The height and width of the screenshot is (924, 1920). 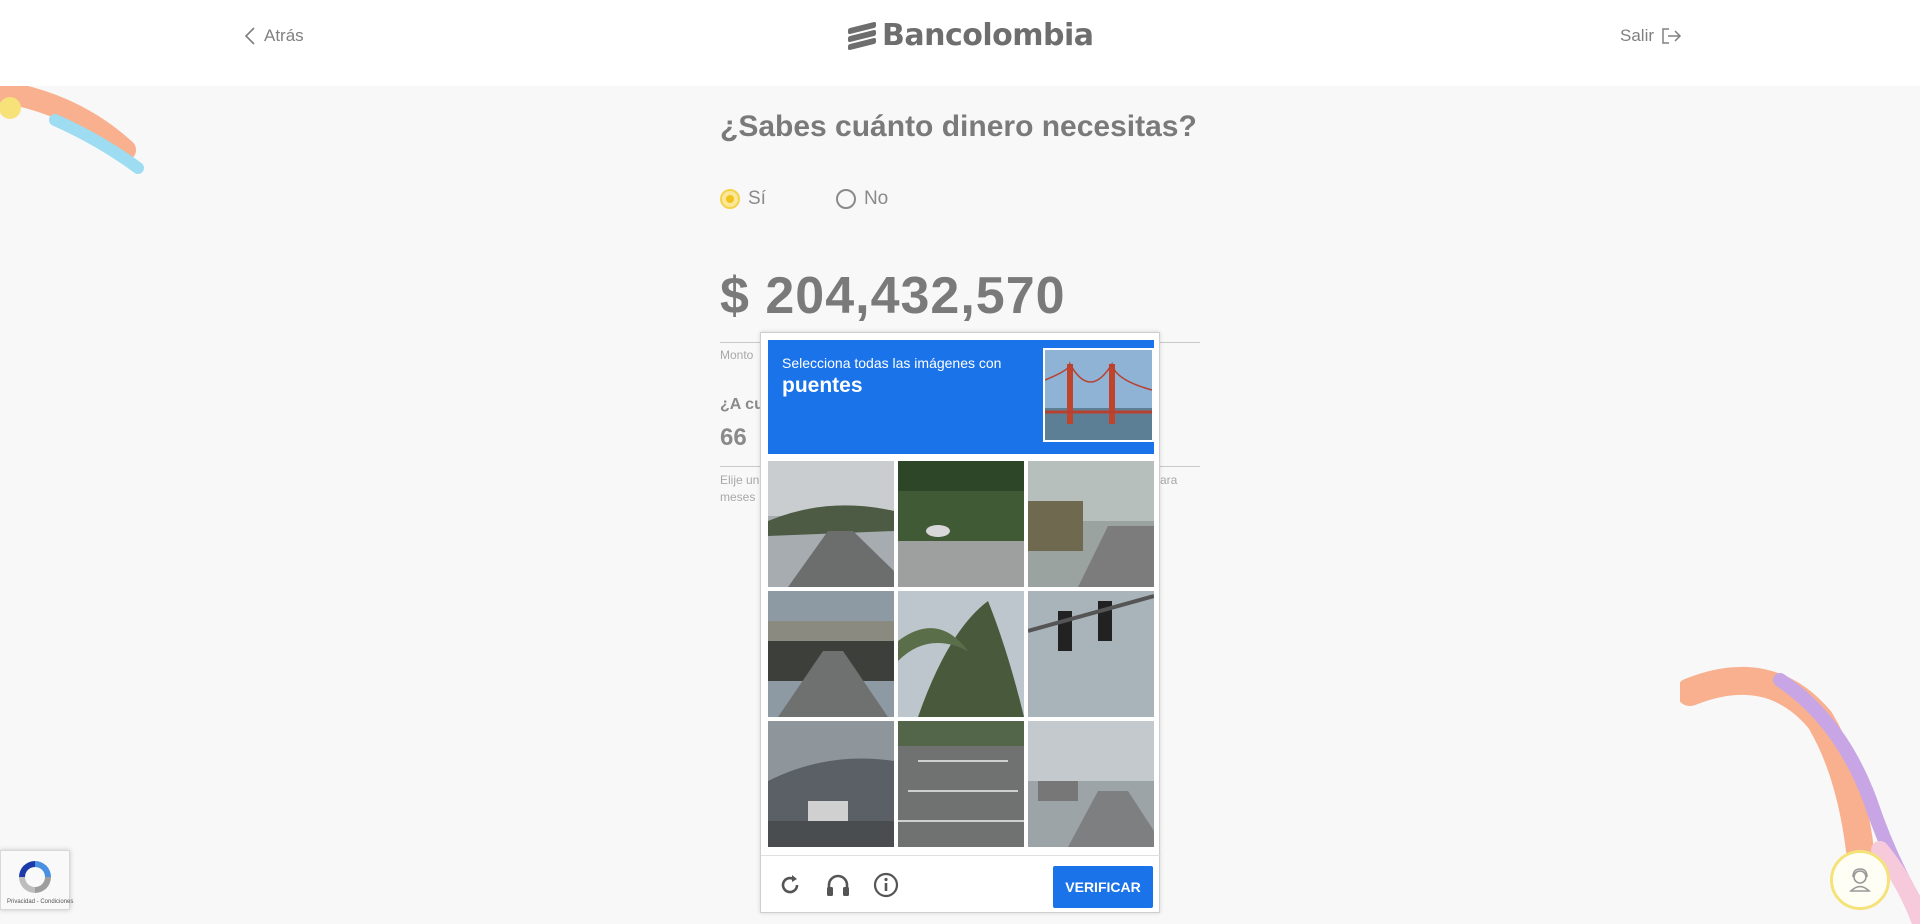 I want to click on term-help-right: ara, so click(x=1169, y=480).